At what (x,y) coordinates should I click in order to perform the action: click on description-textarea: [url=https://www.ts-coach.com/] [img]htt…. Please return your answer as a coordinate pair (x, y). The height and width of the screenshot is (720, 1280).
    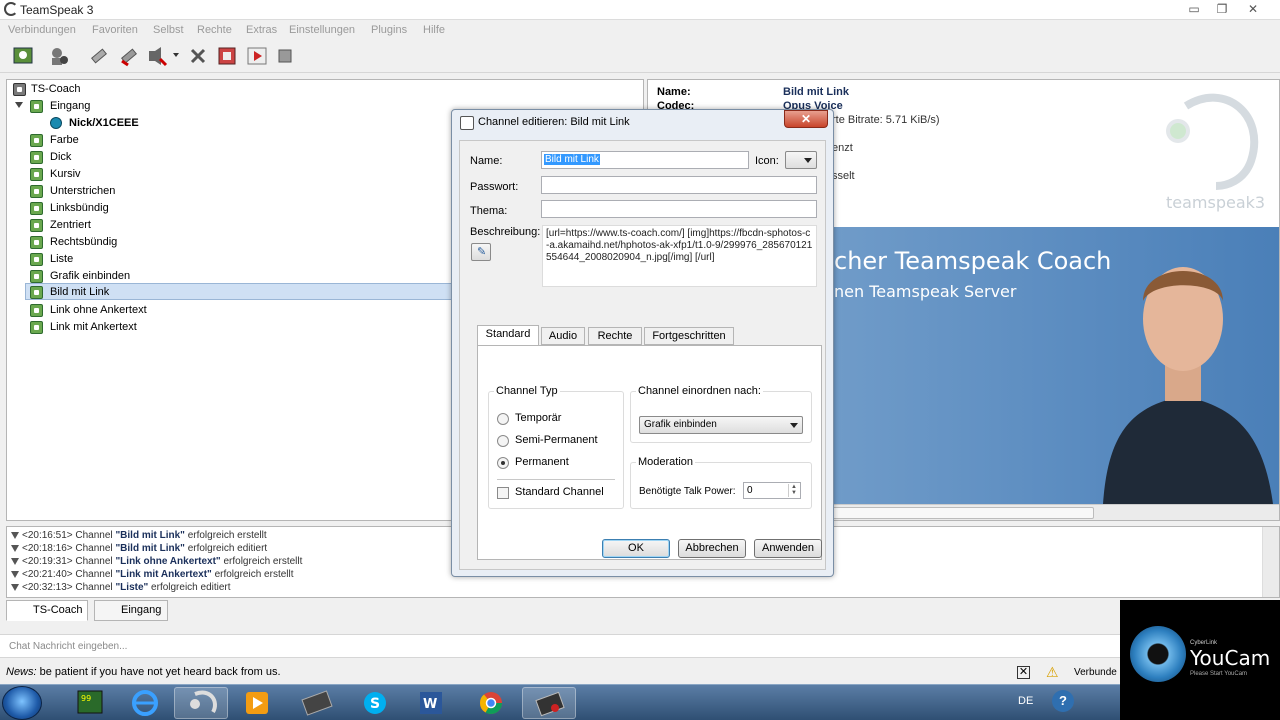
    Looking at the image, I should click on (679, 256).